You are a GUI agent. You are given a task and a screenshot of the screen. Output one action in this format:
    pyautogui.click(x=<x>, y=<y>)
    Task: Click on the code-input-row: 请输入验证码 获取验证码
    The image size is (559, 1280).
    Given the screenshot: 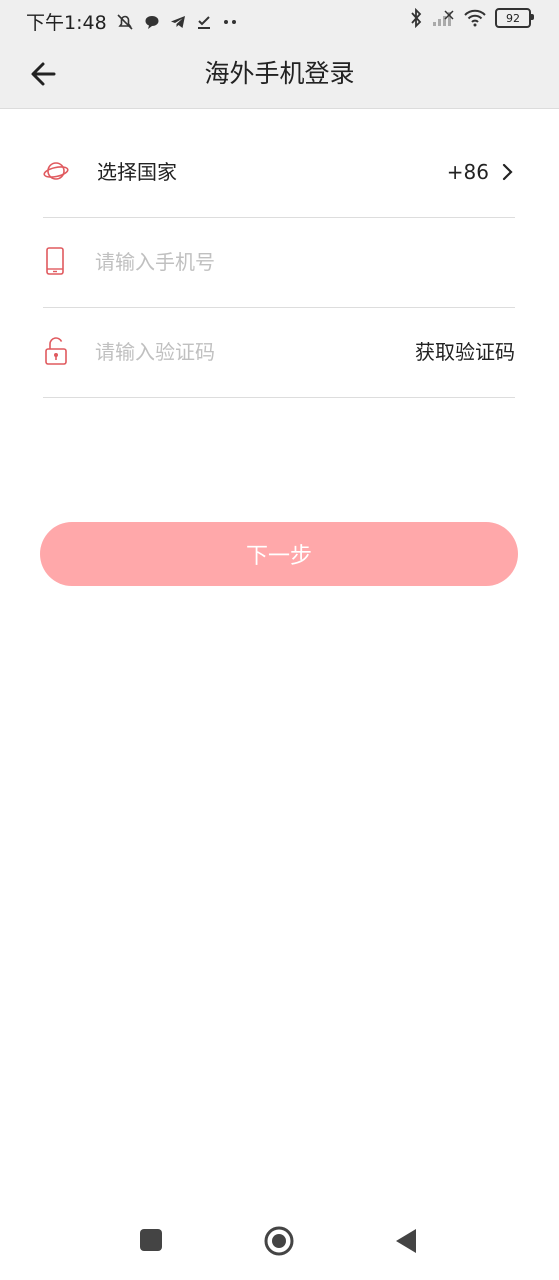 What is the action you would take?
    pyautogui.click(x=279, y=353)
    